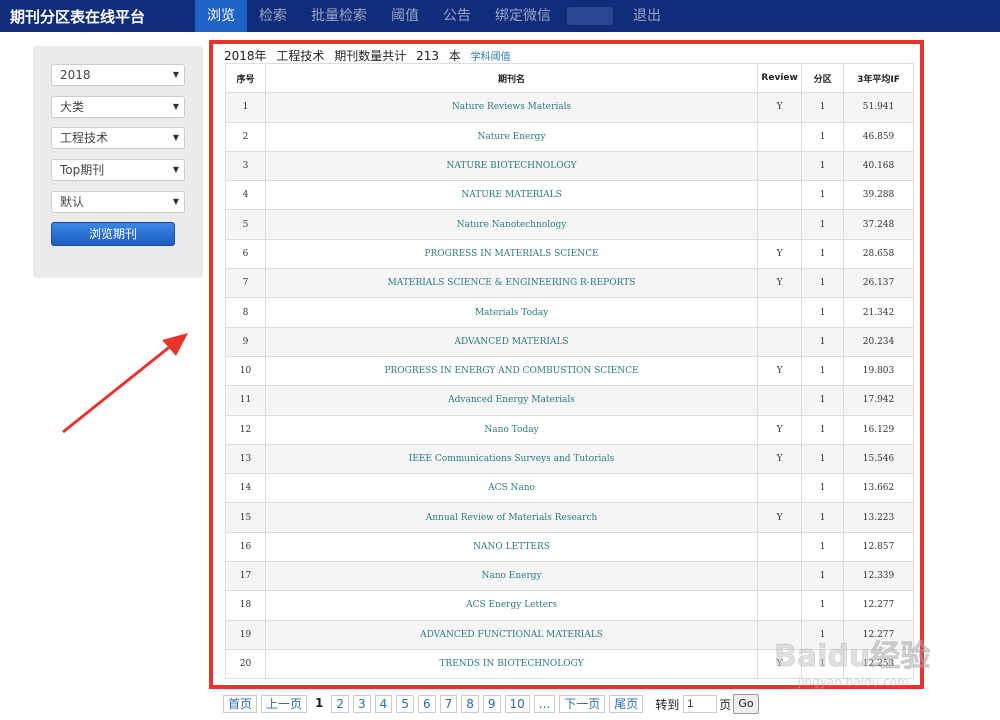 The height and width of the screenshot is (720, 1000). What do you see at coordinates (746, 704) in the screenshot?
I see `go-button: Go` at bounding box center [746, 704].